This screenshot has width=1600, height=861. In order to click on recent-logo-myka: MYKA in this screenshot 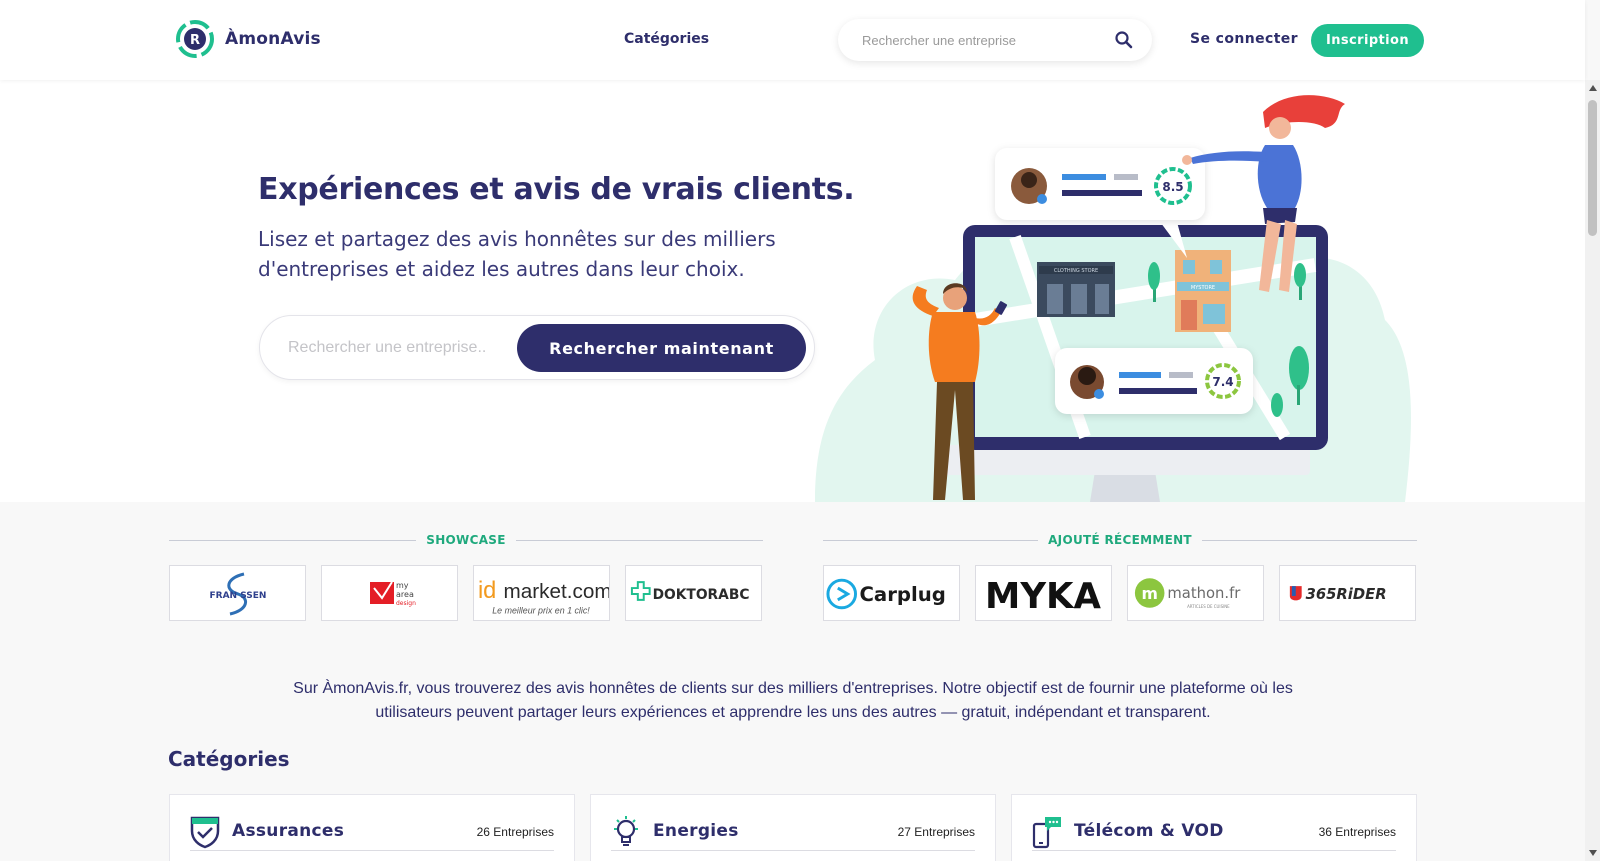, I will do `click(1043, 593)`.